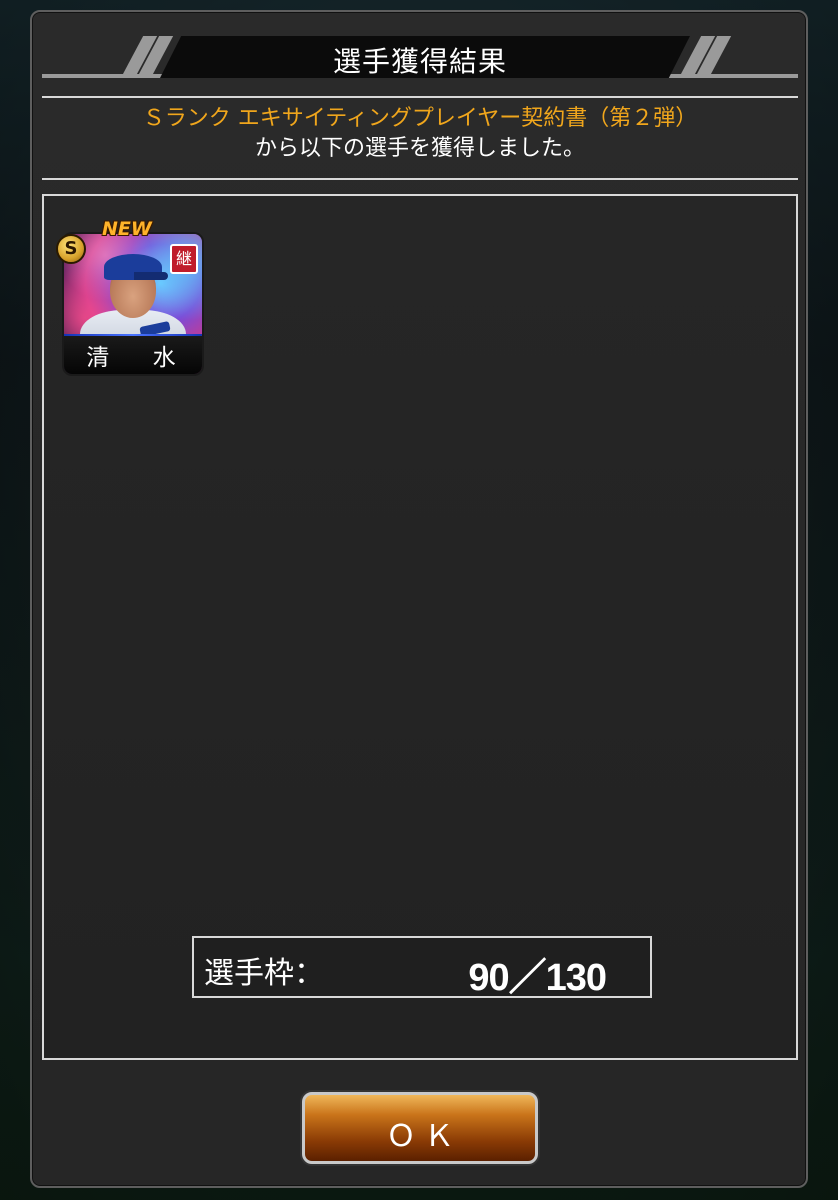 The image size is (838, 1200). Describe the element at coordinates (537, 978) in the screenshot. I see `slot-value: 90／130` at that location.